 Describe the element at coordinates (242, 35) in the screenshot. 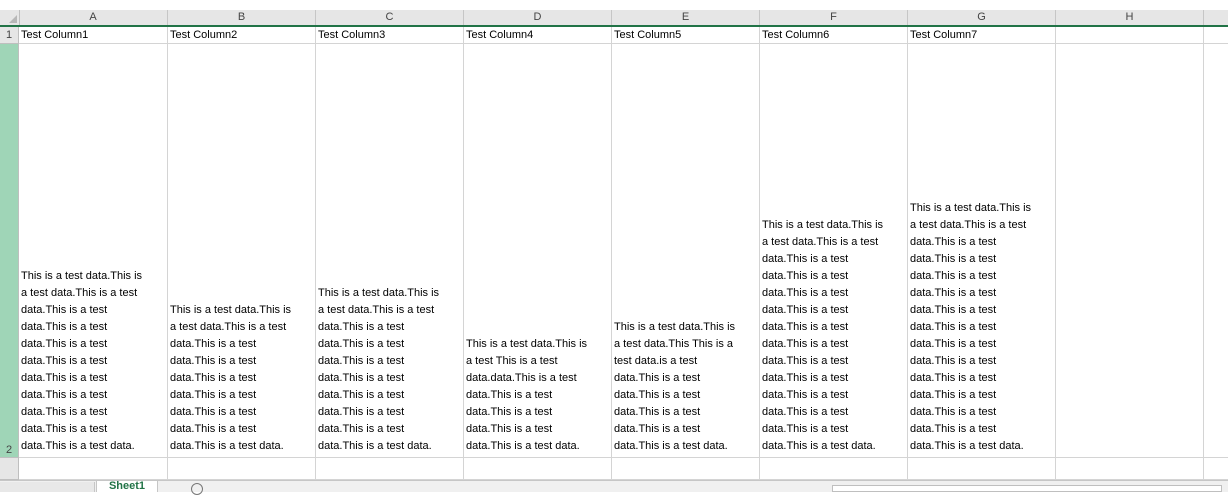

I see `cell-b1: Test Column2` at that location.